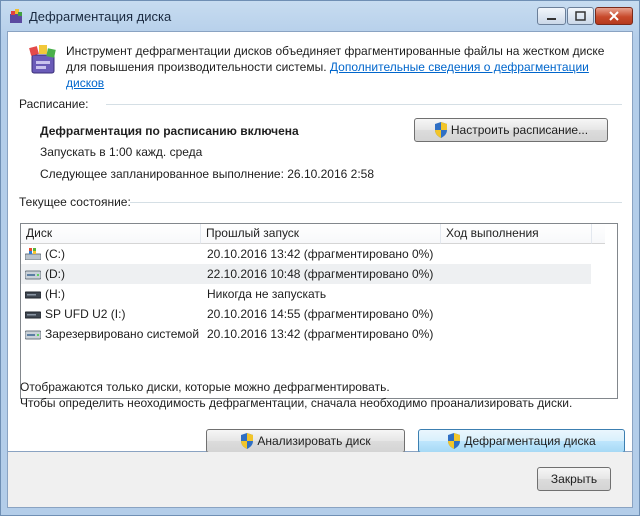 The image size is (640, 516). I want to click on schedule-label: Расписание:, so click(54, 104).